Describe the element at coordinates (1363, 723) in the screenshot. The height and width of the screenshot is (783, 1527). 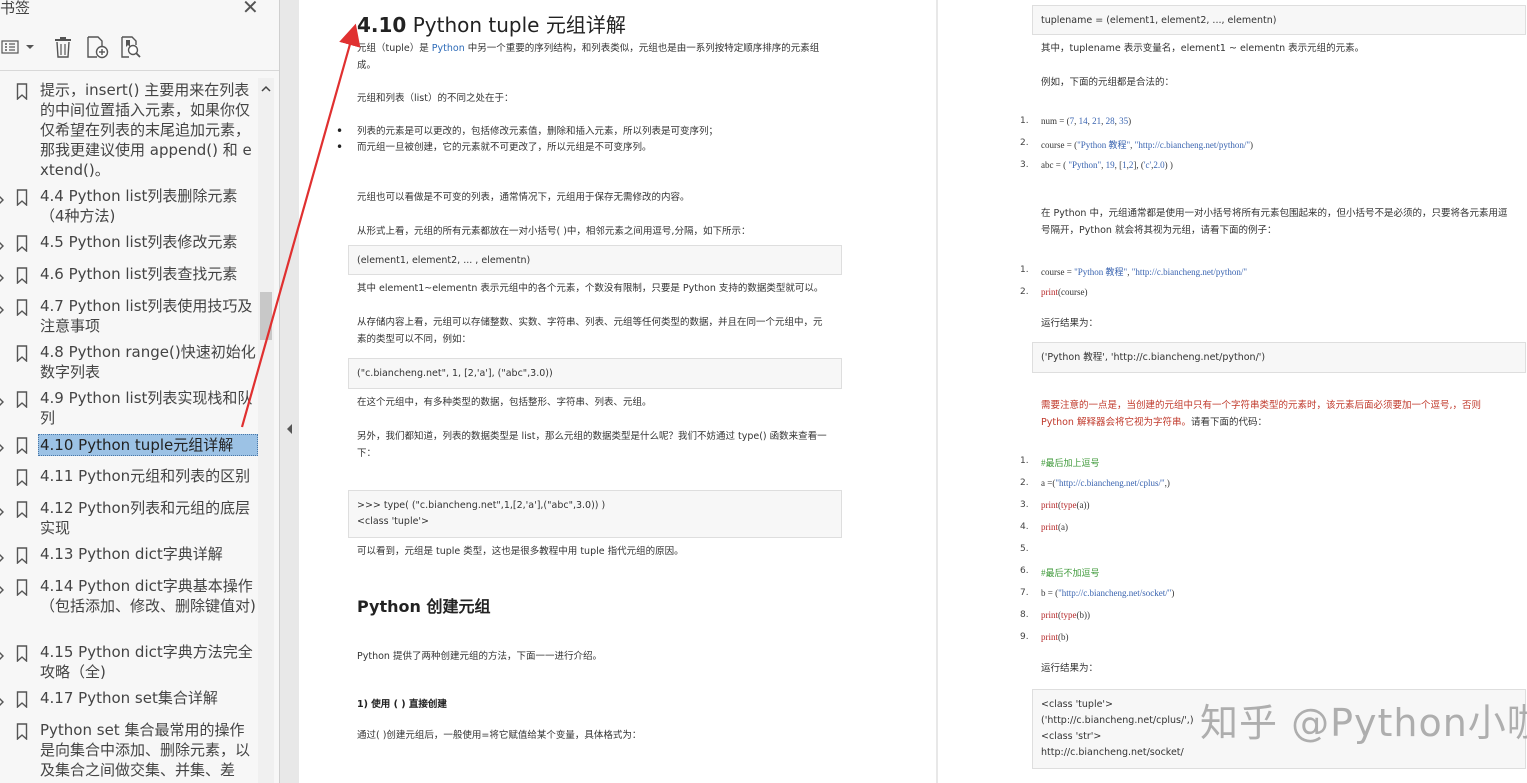
I see `watermark: 知乎 @Python小咖` at that location.